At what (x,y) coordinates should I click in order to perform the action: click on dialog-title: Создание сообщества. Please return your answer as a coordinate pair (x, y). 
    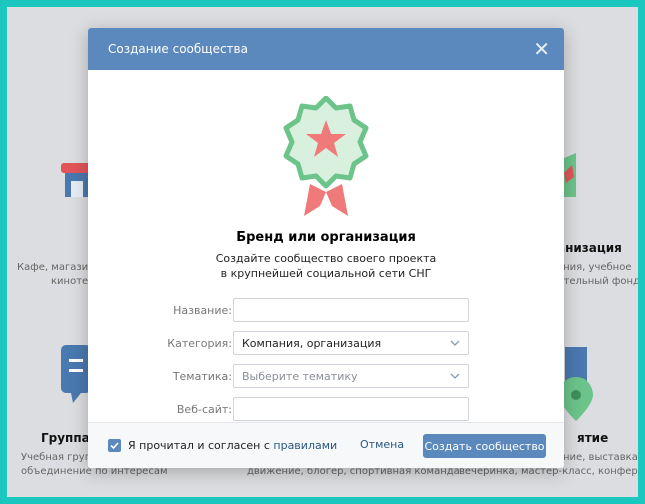
    Looking at the image, I should click on (178, 49).